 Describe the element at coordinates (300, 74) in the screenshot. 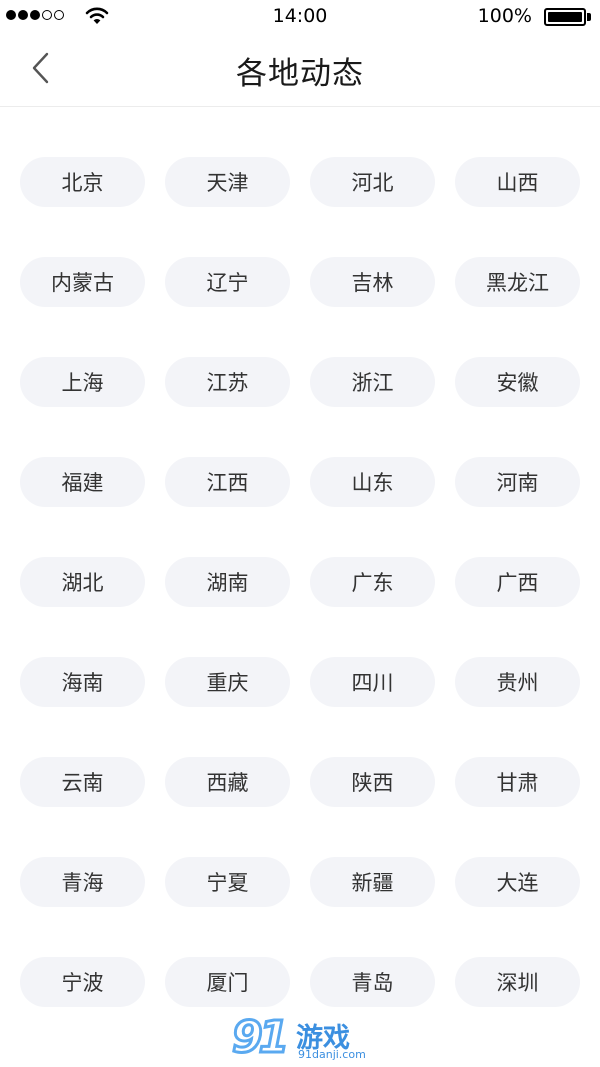

I see `page-title: 各地动态` at that location.